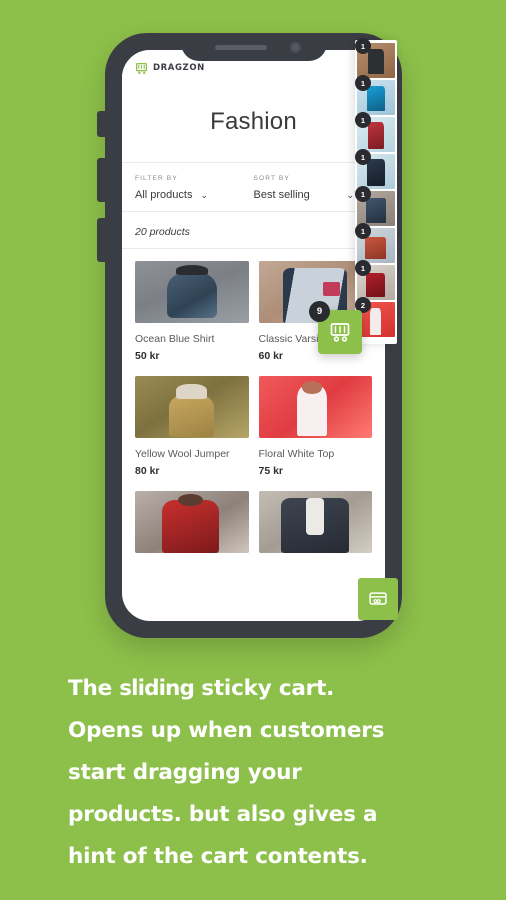  Describe the element at coordinates (281, 195) in the screenshot. I see `sort-by-value: Best selling` at that location.